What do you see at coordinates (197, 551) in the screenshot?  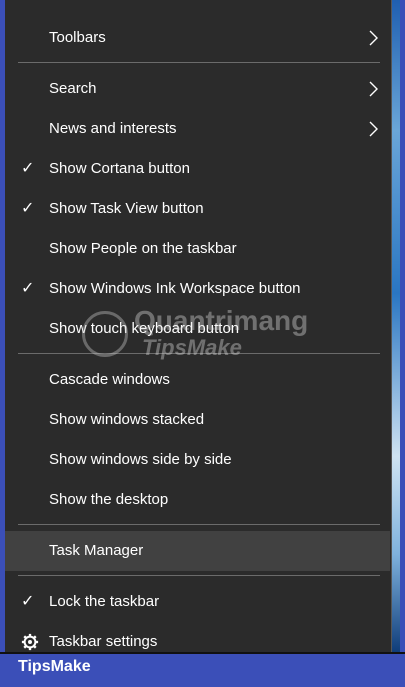 I see `menu-item-task-manager: Task Manager` at bounding box center [197, 551].